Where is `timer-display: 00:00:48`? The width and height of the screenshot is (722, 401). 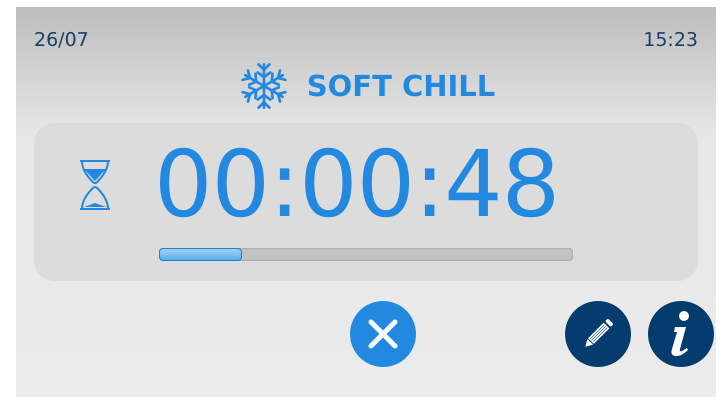 timer-display: 00:00:48 is located at coordinates (357, 185).